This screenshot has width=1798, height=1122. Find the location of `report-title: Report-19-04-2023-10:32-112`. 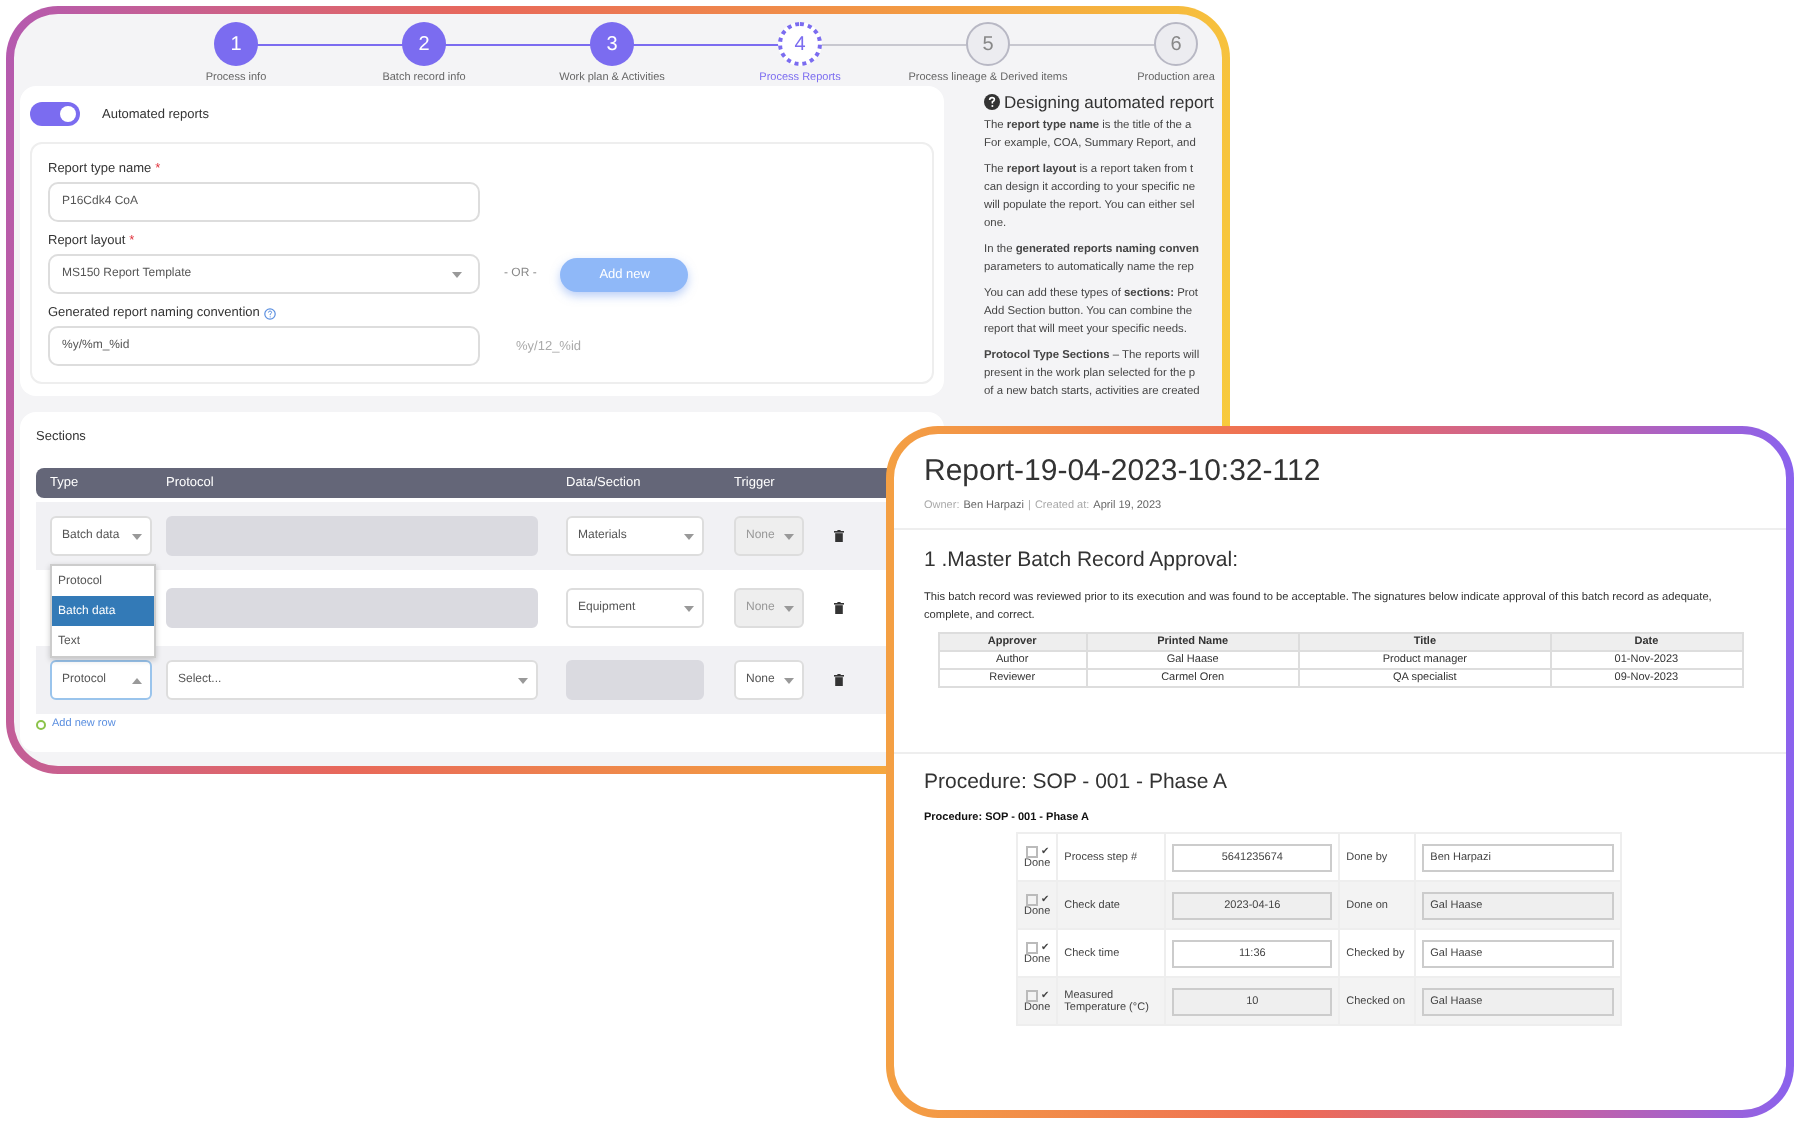

report-title: Report-19-04-2023-10:32-112 is located at coordinates (1123, 471).